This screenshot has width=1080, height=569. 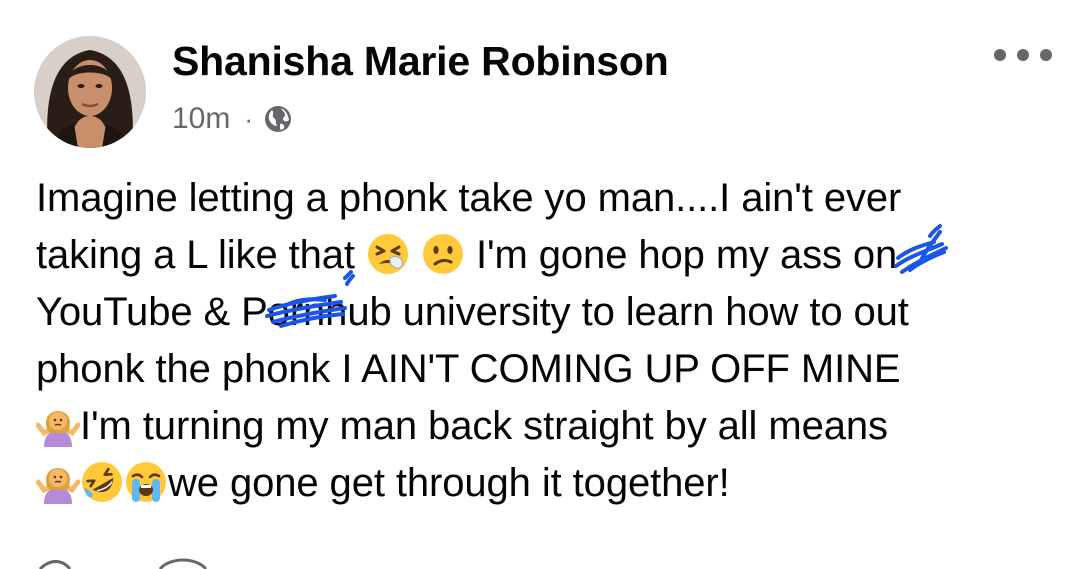 I want to click on avatar, so click(x=90, y=92).